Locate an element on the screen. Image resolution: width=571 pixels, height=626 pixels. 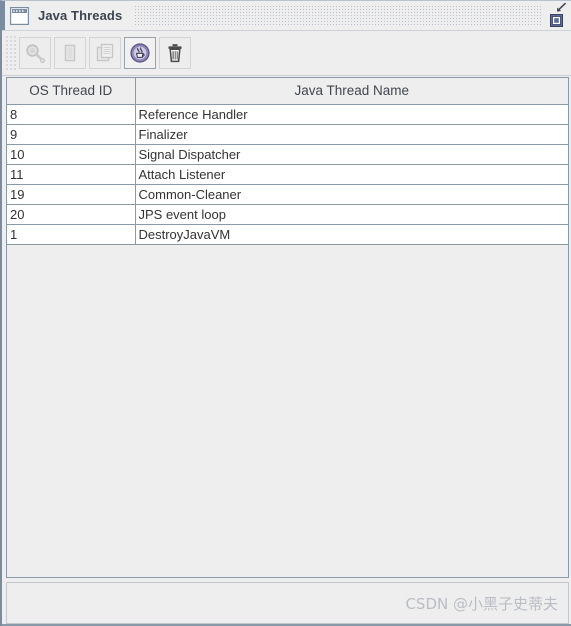
inspect-button is located at coordinates (35, 53).